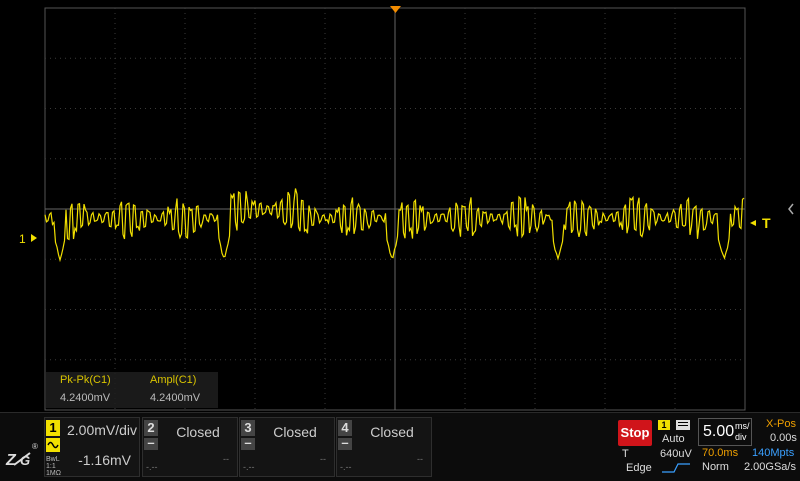  Describe the element at coordinates (766, 223) in the screenshot. I see `trigger-level-label: T` at that location.